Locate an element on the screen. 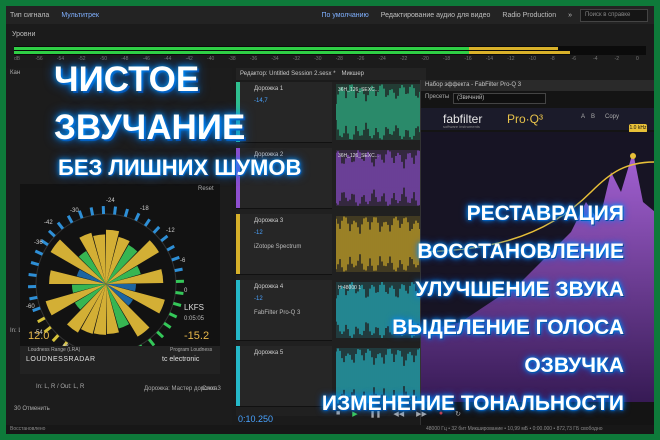 The image size is (660, 440). feature-item: ВОССТАНОВЛЕНИЕ is located at coordinates (520, 251).